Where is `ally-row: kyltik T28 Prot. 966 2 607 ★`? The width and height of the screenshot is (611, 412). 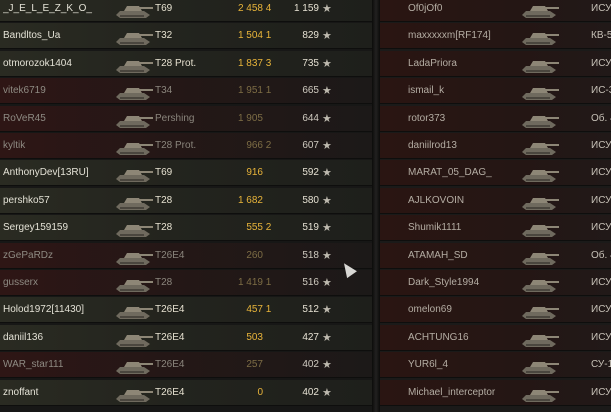
ally-row: kyltik T28 Prot. 966 2 607 ★ is located at coordinates (186, 146).